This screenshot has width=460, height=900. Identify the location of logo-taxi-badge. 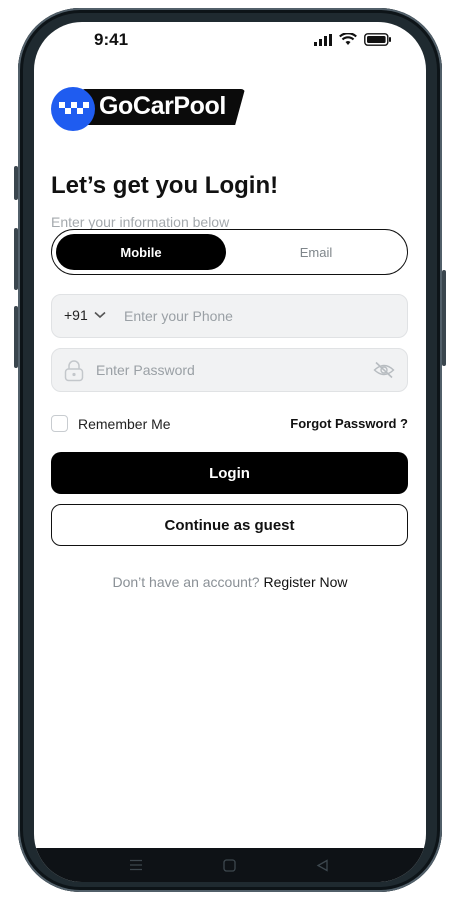
(73, 109).